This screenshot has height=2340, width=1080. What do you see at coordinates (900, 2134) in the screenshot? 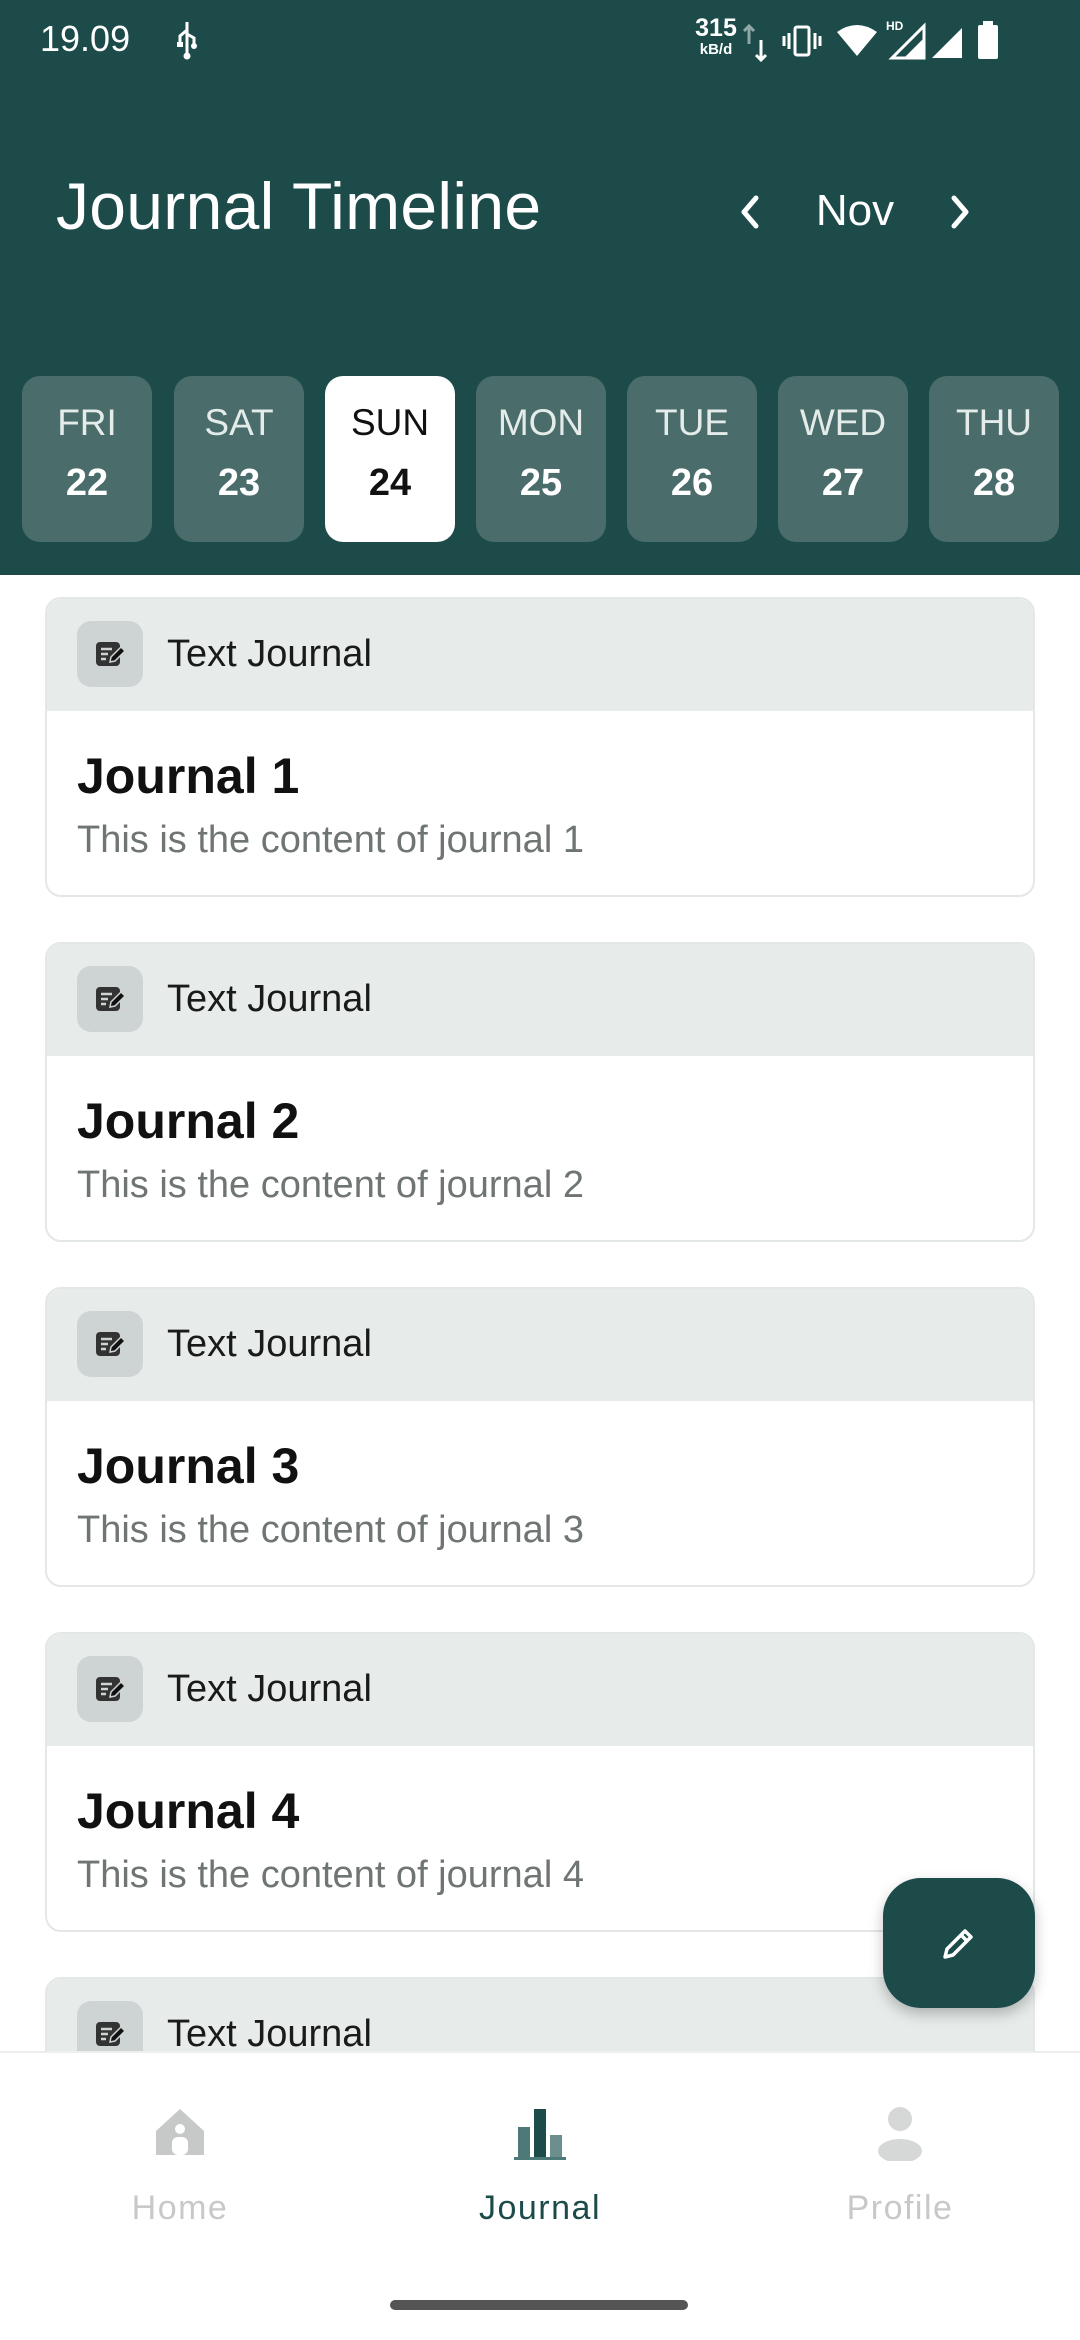
I see `person-icon` at bounding box center [900, 2134].